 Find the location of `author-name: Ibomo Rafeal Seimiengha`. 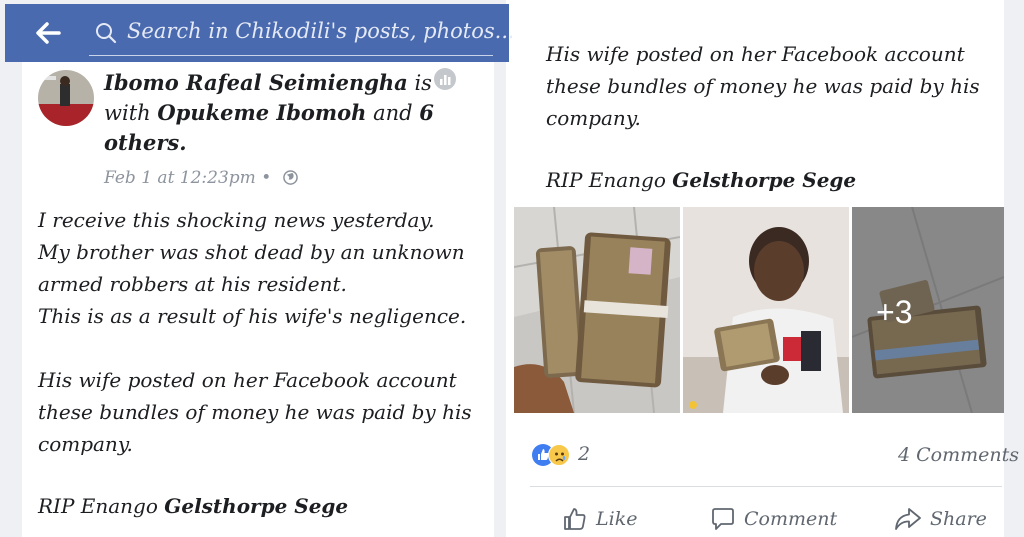

author-name: Ibomo Rafeal Seimiengha is located at coordinates (256, 82).